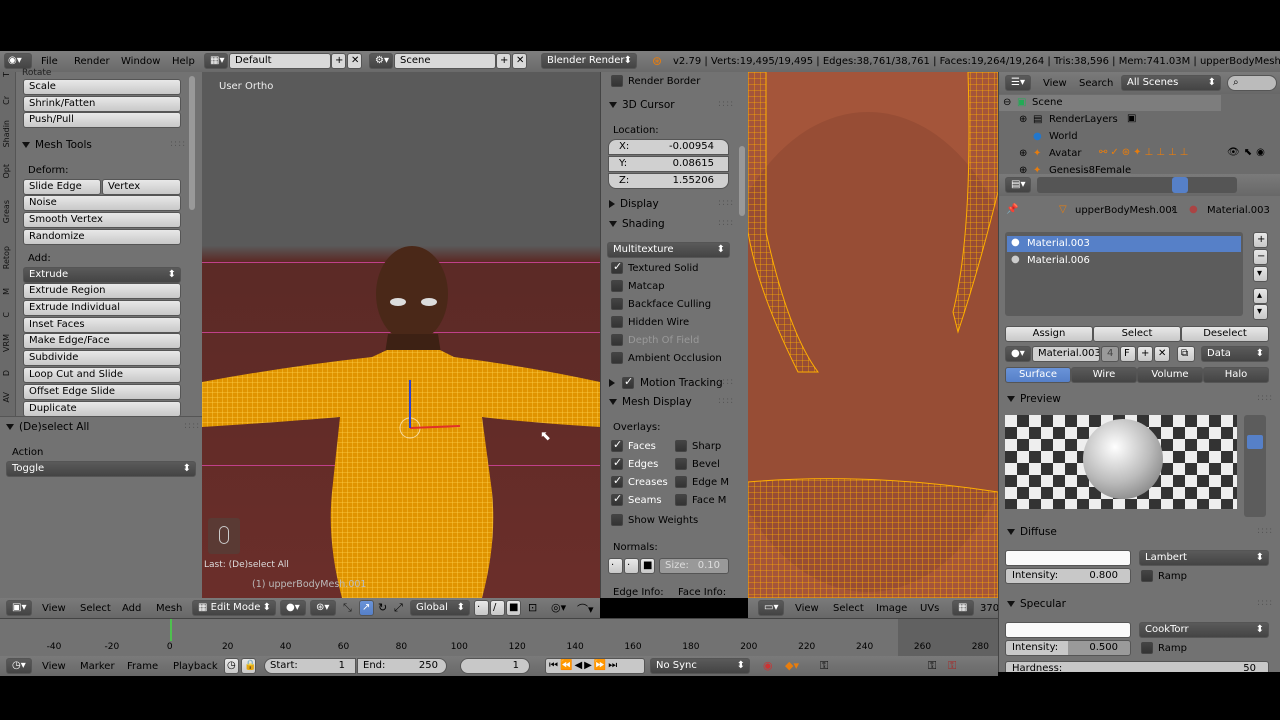  I want to click on menu-uvs: UVs, so click(929, 608).